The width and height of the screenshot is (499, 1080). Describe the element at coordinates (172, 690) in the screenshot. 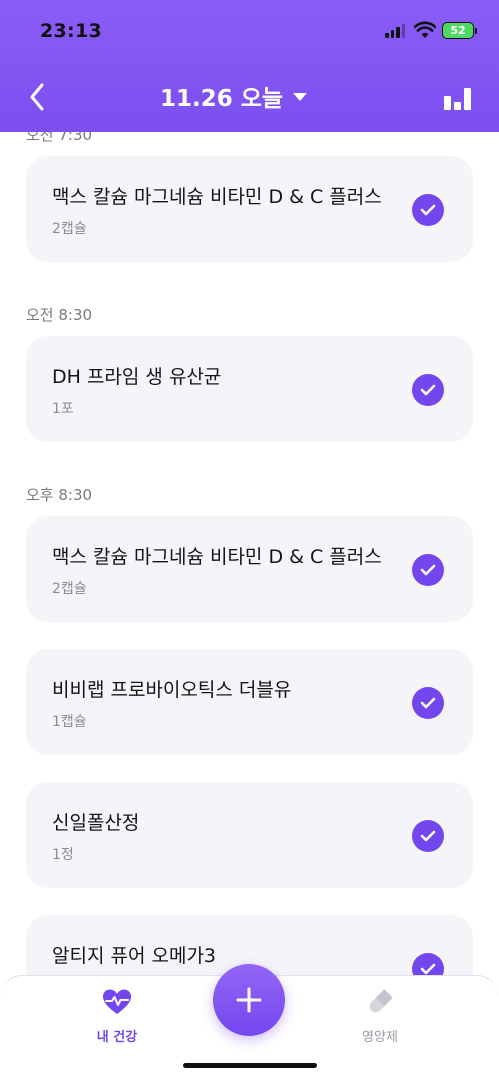

I see `supplement-name: 비비랩 프로바이오틱스 더블유` at that location.